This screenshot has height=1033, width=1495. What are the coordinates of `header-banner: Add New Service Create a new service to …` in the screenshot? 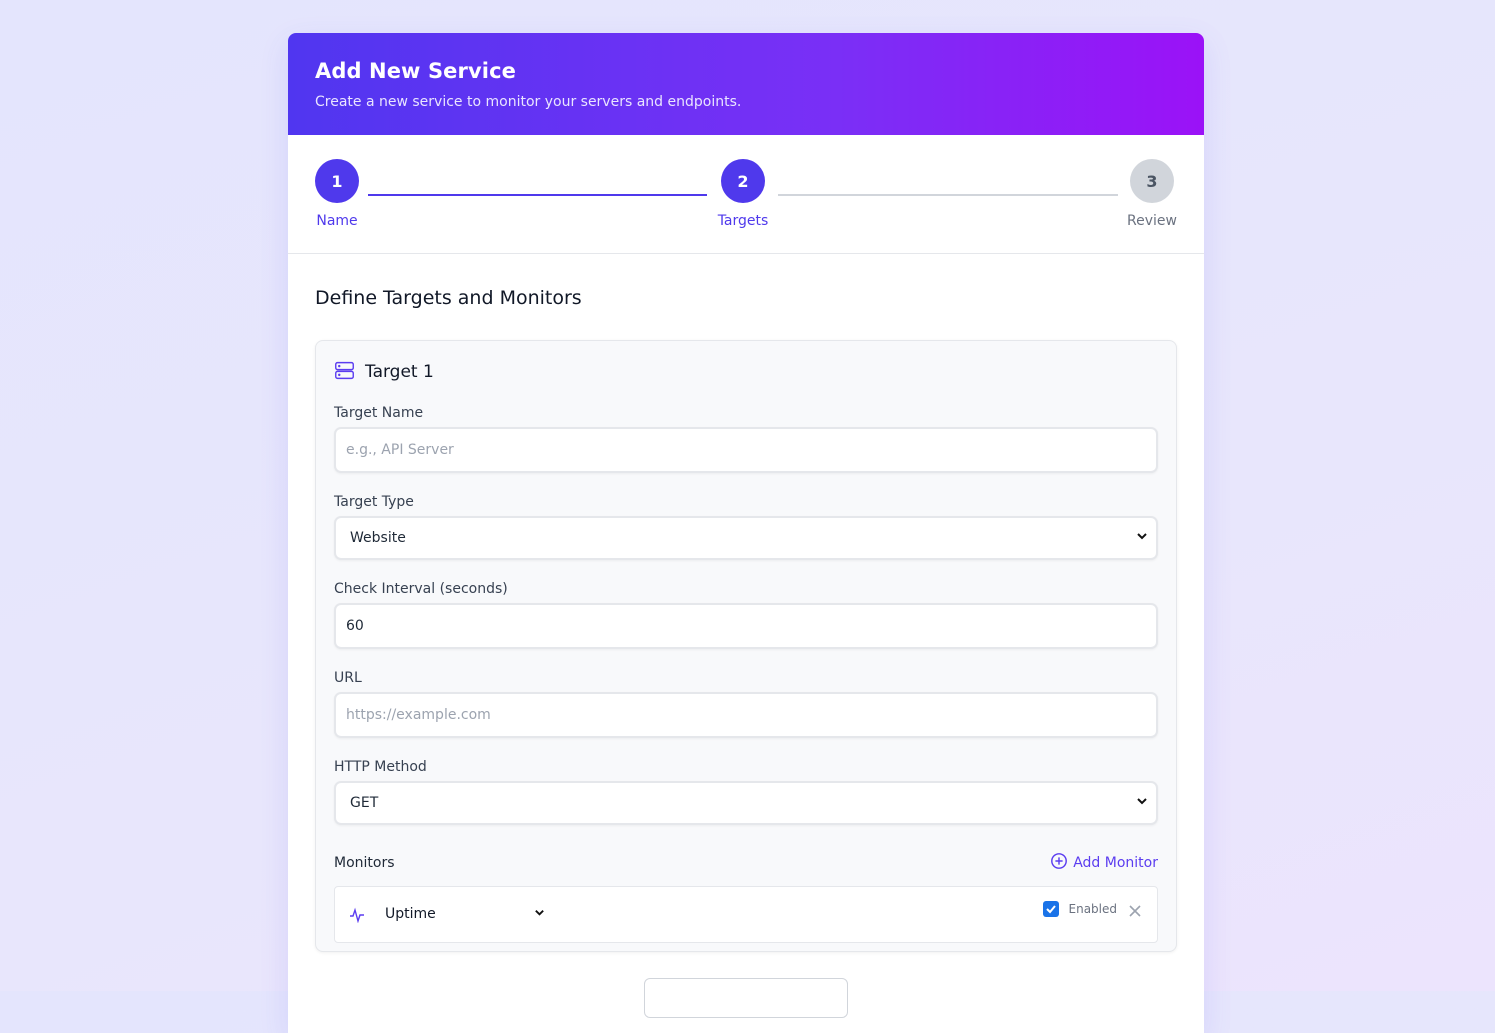 It's located at (746, 84).